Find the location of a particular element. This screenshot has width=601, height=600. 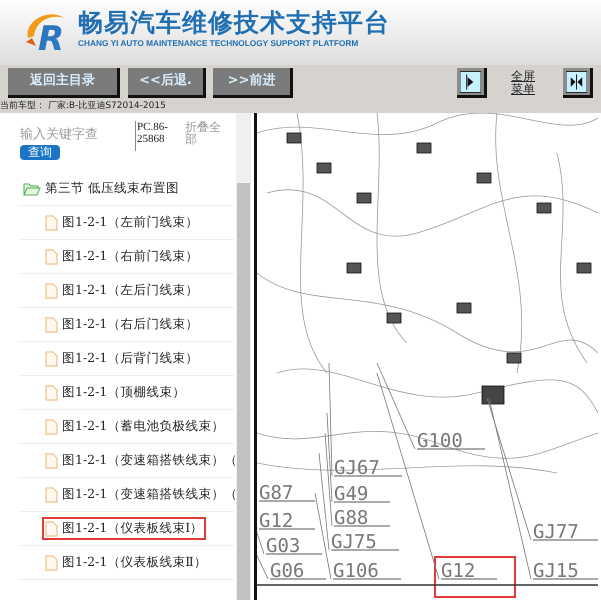

tree-item: 图1-2-1（仪表板线束Ⅱ） is located at coordinates (126, 562).